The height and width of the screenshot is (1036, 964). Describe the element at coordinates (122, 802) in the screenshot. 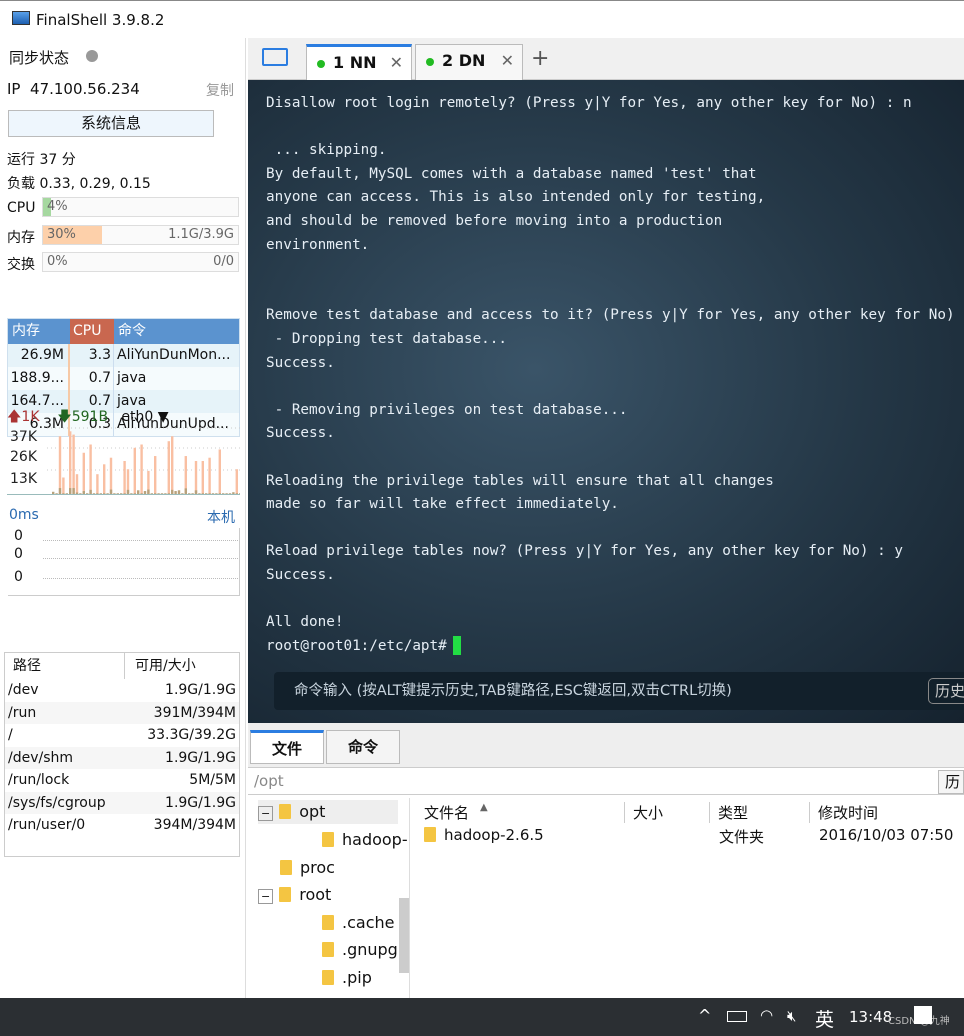

I see `disk-row: /sys/fs/cgroup 1.9G/1.9G` at that location.